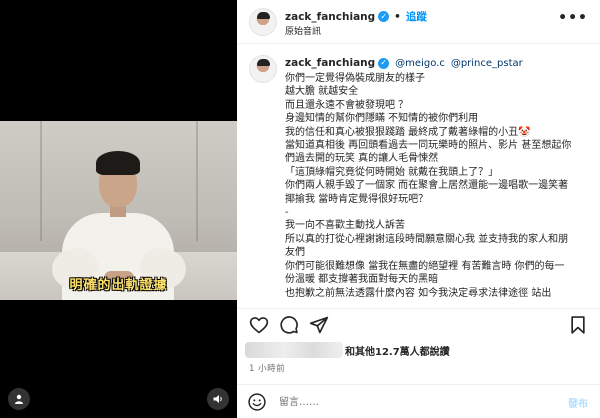 The height and width of the screenshot is (418, 600). What do you see at coordinates (330, 17) in the screenshot?
I see `header-username: zack_fanchiang` at bounding box center [330, 17].